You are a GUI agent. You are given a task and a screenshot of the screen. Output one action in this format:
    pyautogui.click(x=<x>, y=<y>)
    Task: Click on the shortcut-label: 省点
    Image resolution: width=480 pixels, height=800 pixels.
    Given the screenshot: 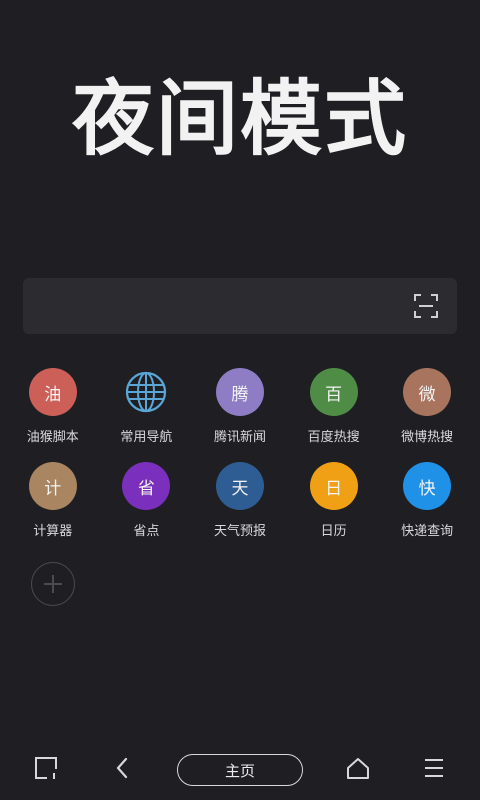 What is the action you would take?
    pyautogui.click(x=146, y=531)
    